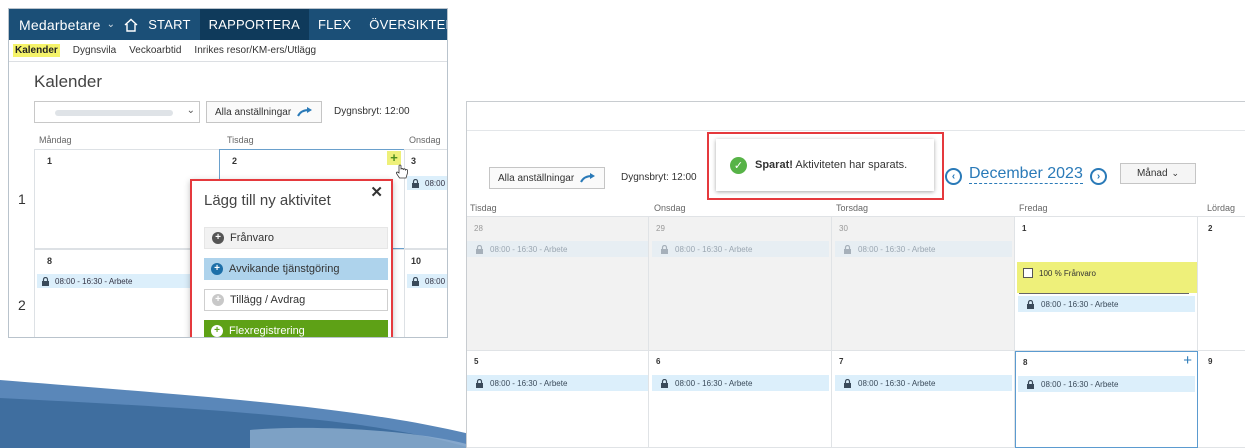  I want to click on close-icon: ✕, so click(376, 192).